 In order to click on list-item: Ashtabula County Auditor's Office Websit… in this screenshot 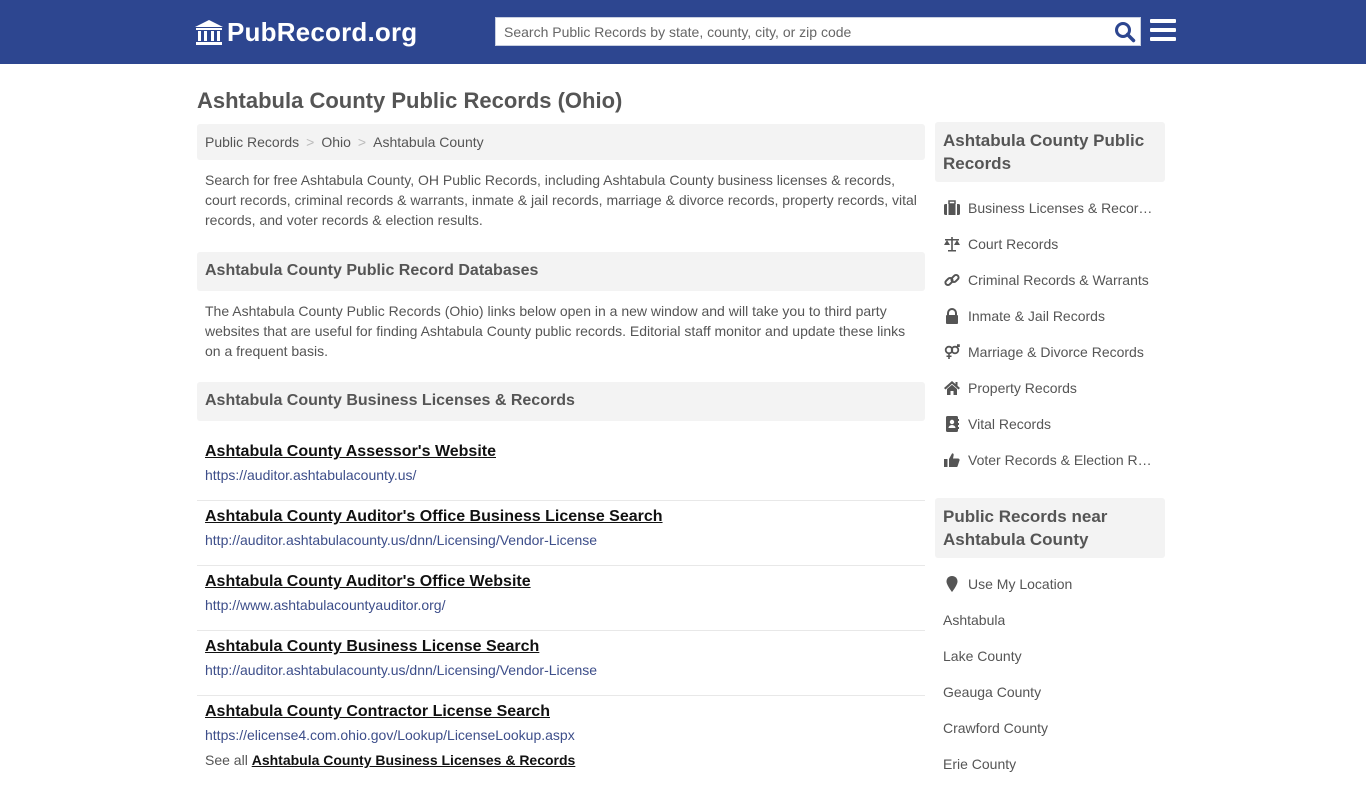, I will do `click(561, 598)`.